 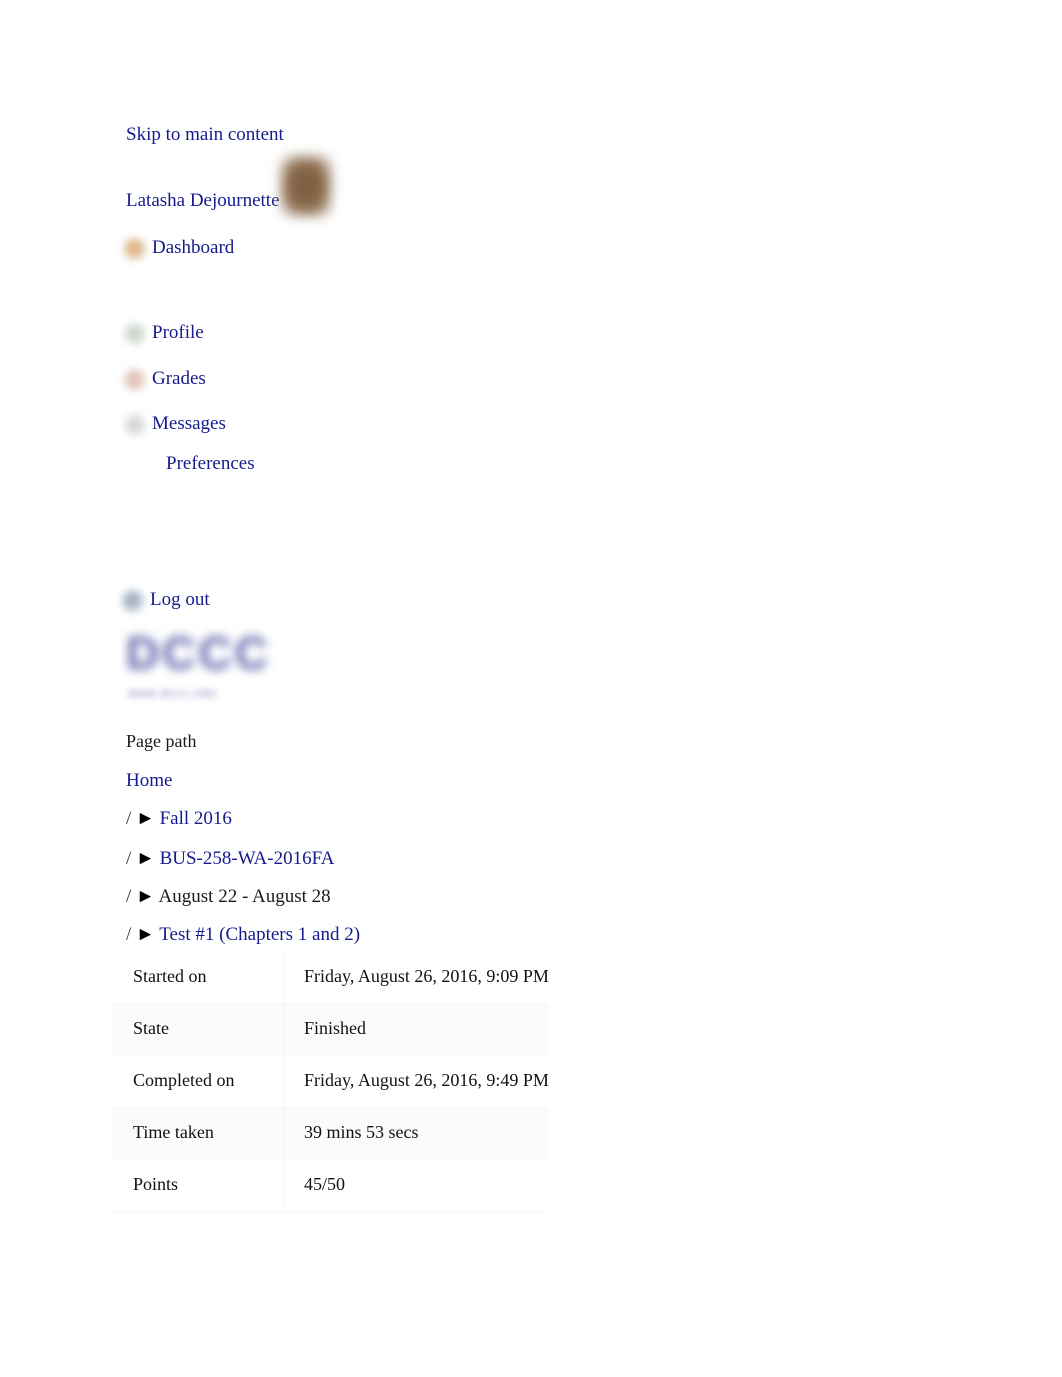 I want to click on sidebar-item-logout-label: Log out, so click(x=180, y=599).